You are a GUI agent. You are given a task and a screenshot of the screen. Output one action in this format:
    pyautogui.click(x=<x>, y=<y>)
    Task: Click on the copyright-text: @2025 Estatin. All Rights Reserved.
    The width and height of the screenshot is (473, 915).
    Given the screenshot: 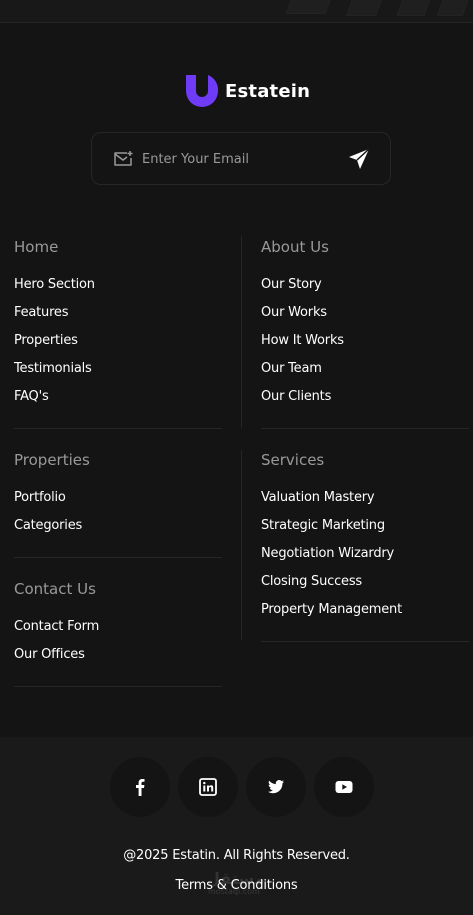 What is the action you would take?
    pyautogui.click(x=236, y=855)
    